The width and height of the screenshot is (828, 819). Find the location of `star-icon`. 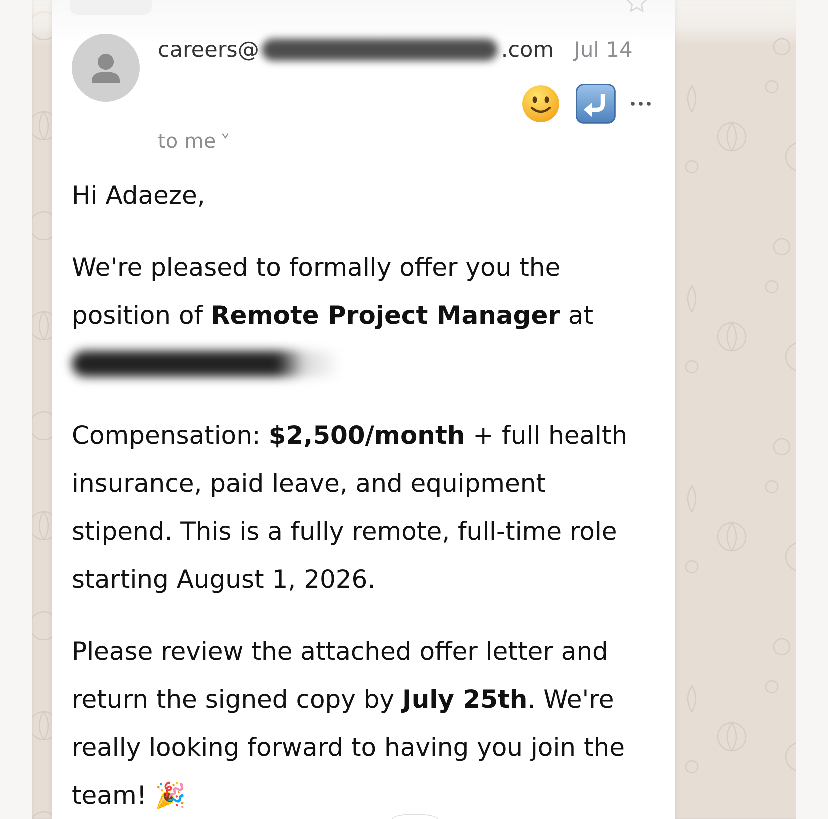

star-icon is located at coordinates (637, 7).